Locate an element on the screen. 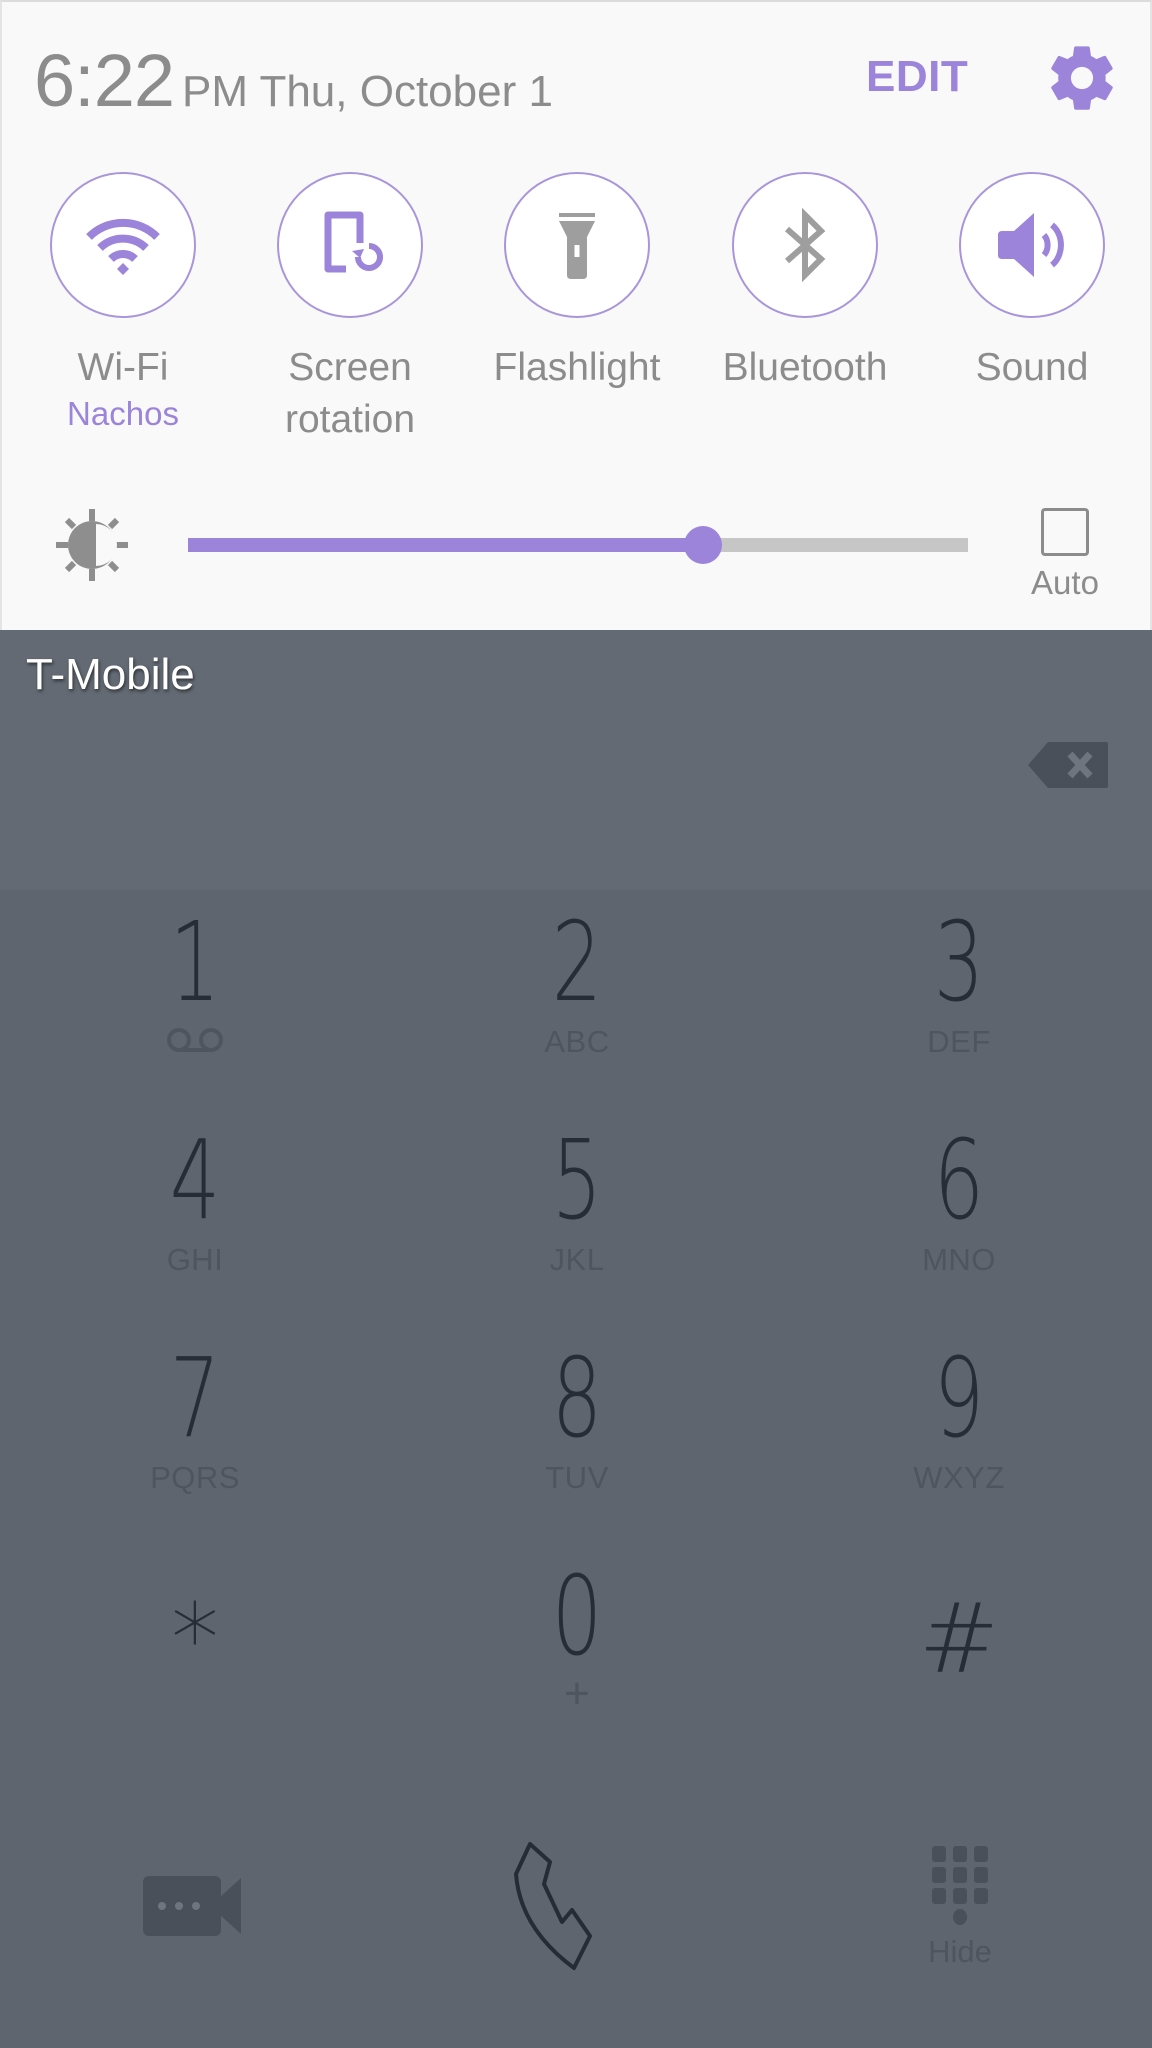  dialpad-key-6: 6 MNO is located at coordinates (959, 1224).